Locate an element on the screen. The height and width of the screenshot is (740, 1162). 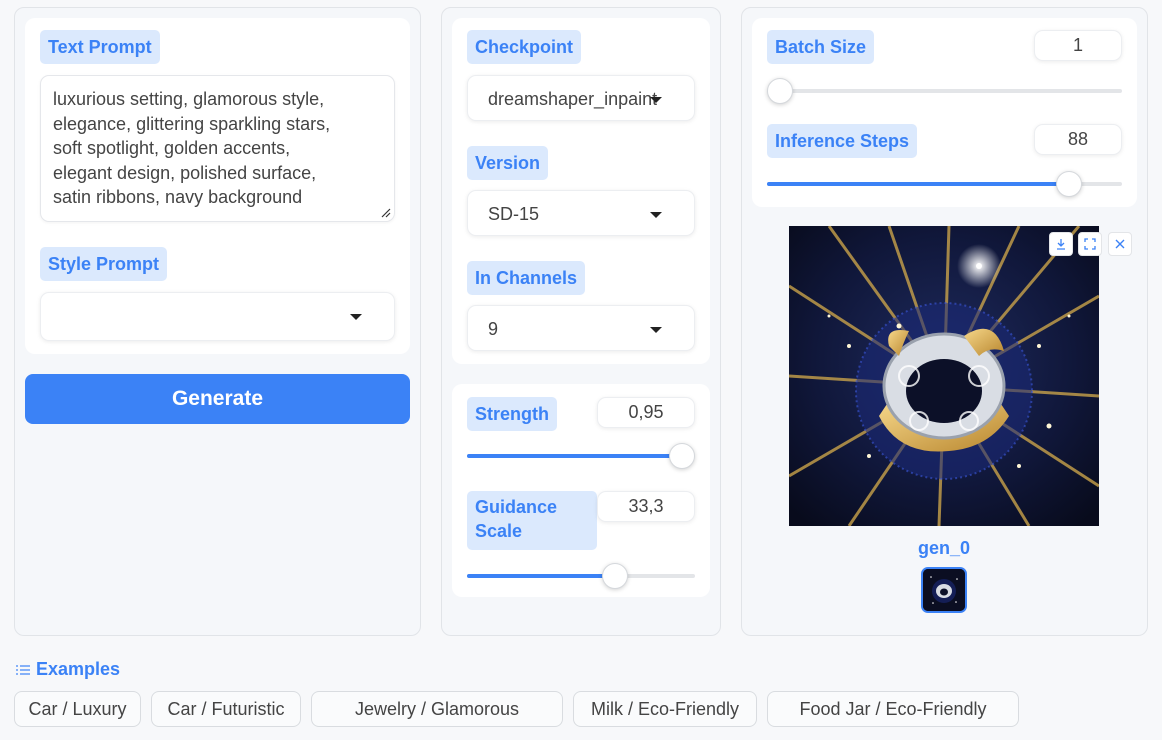
in-channels-label: In Channels is located at coordinates (526, 278).